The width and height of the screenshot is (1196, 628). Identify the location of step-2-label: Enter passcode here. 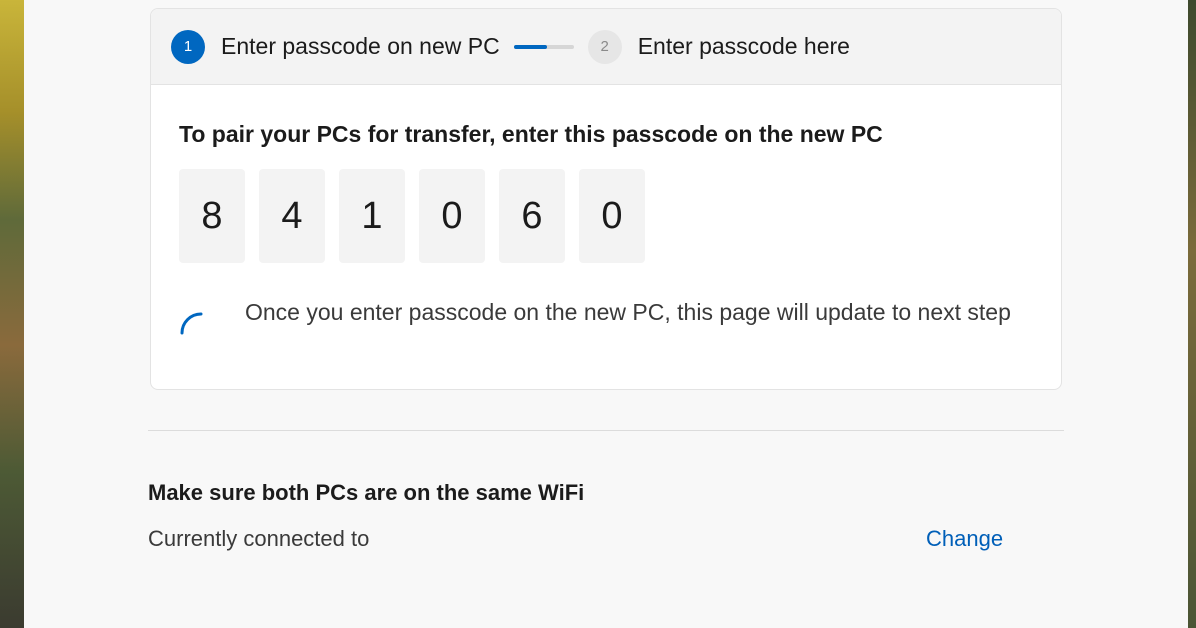
(743, 46).